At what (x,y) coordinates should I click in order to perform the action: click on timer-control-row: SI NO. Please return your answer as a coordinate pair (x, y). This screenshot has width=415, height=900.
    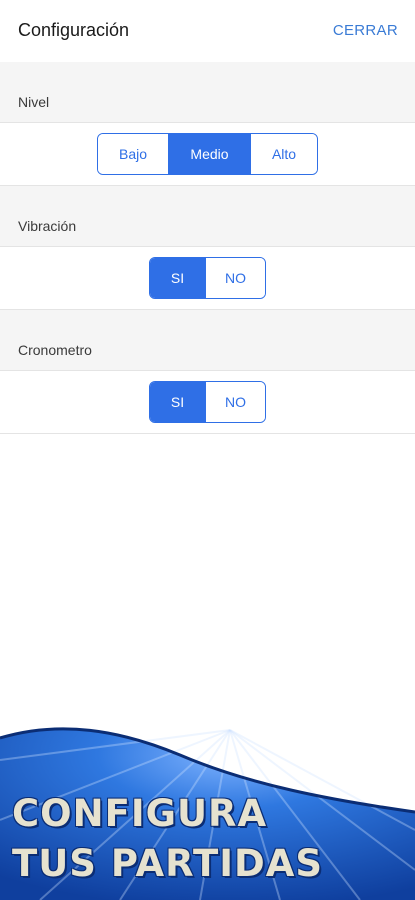
    Looking at the image, I should click on (207, 402).